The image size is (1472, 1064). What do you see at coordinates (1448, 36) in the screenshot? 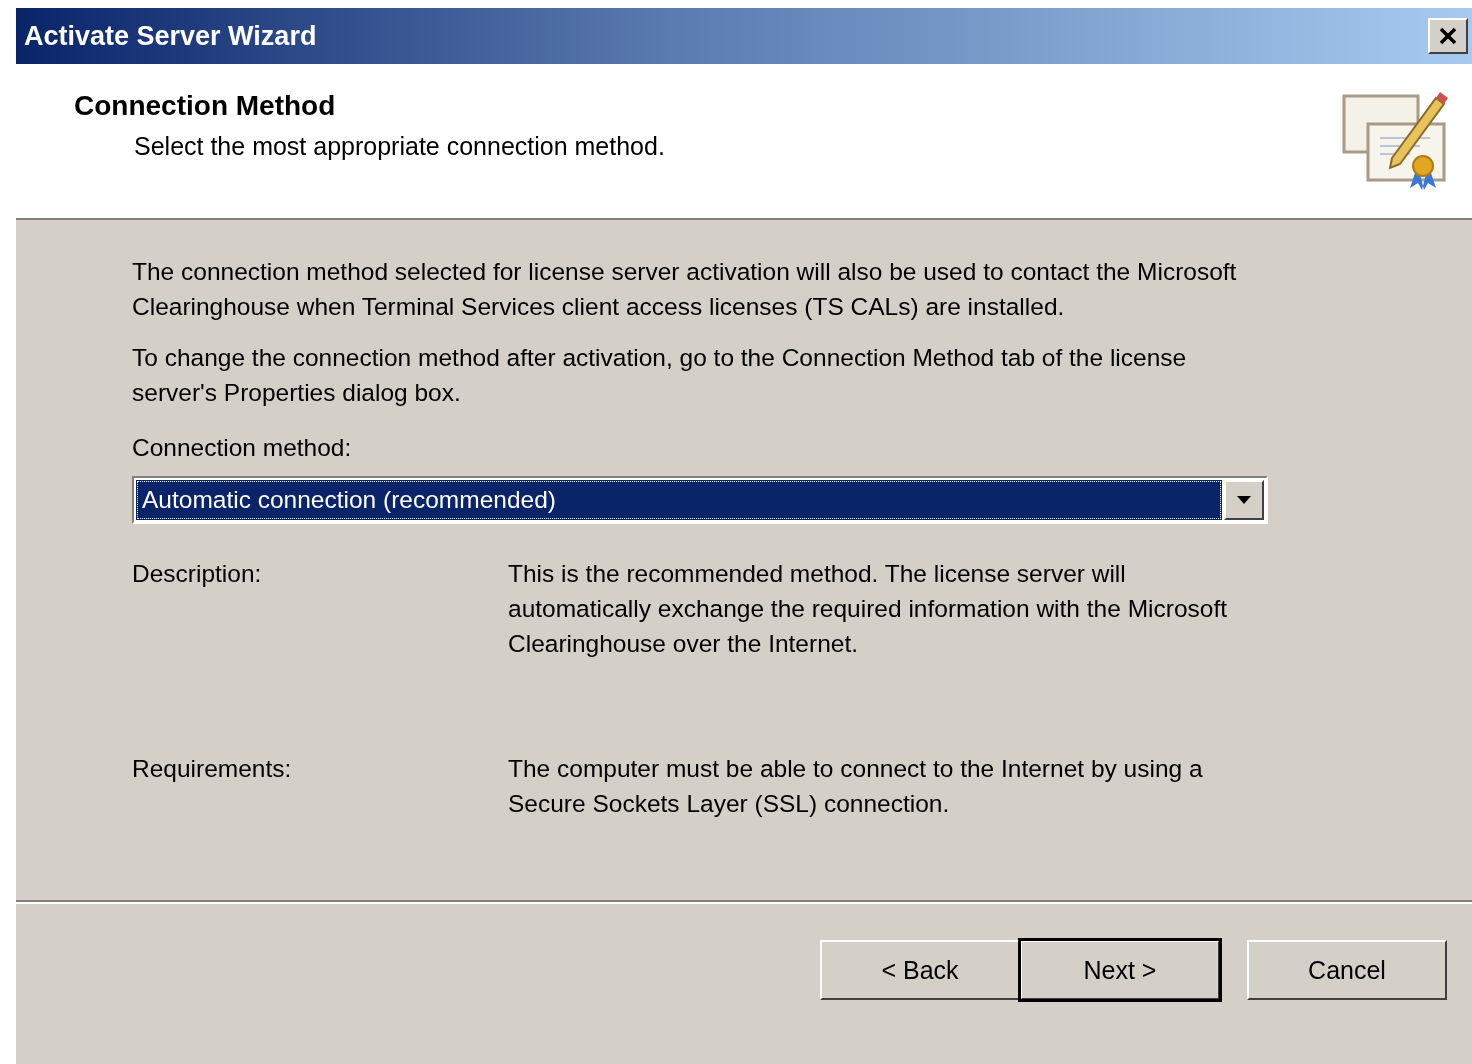
I see `close-button` at bounding box center [1448, 36].